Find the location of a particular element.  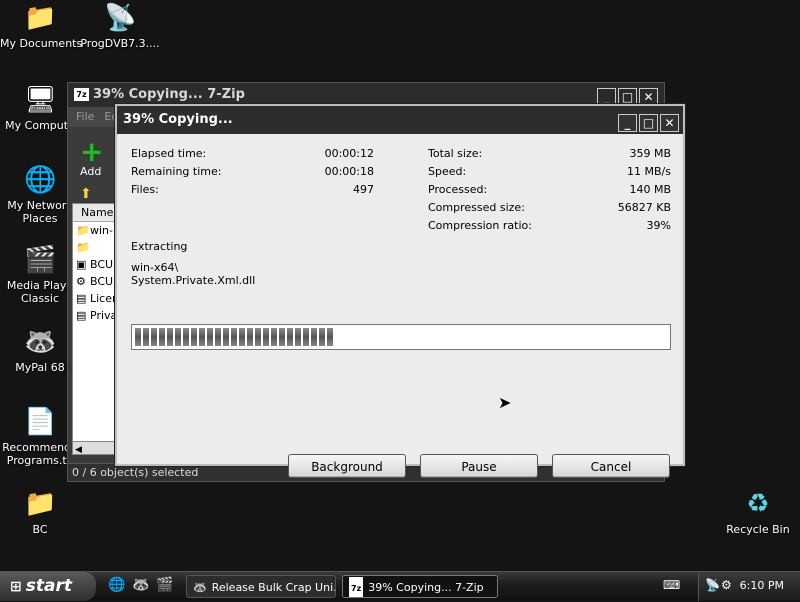

list-item: 📁 is located at coordinates (97, 247).